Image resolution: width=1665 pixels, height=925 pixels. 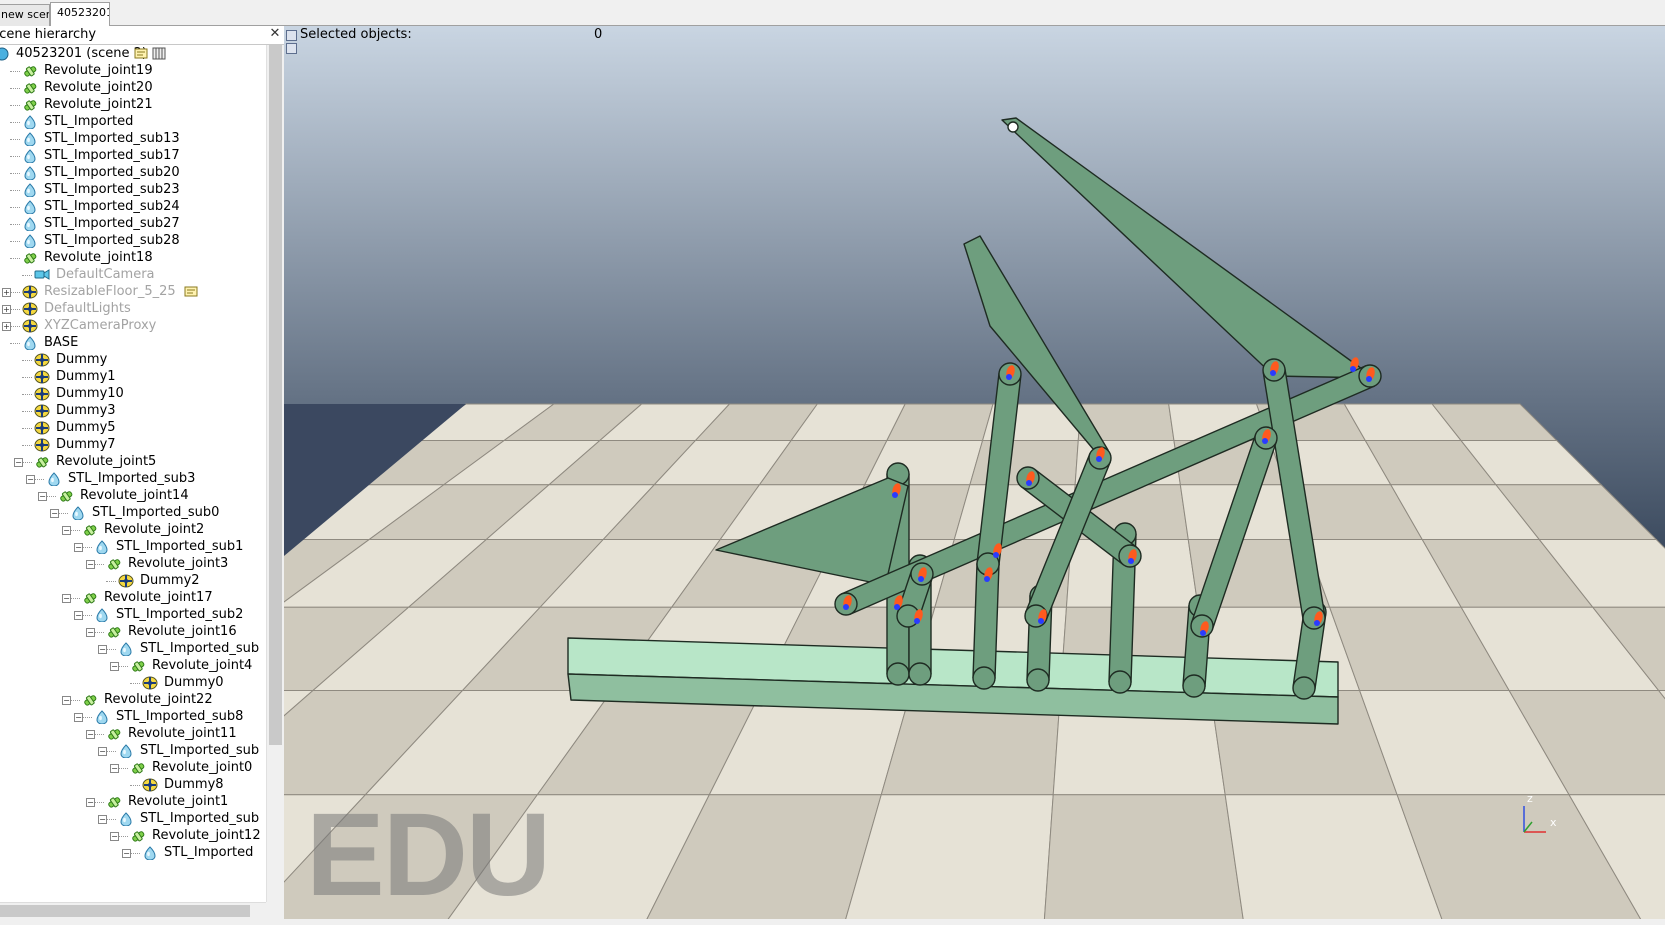 I want to click on tree-row: Dummy5, so click(x=133, y=428).